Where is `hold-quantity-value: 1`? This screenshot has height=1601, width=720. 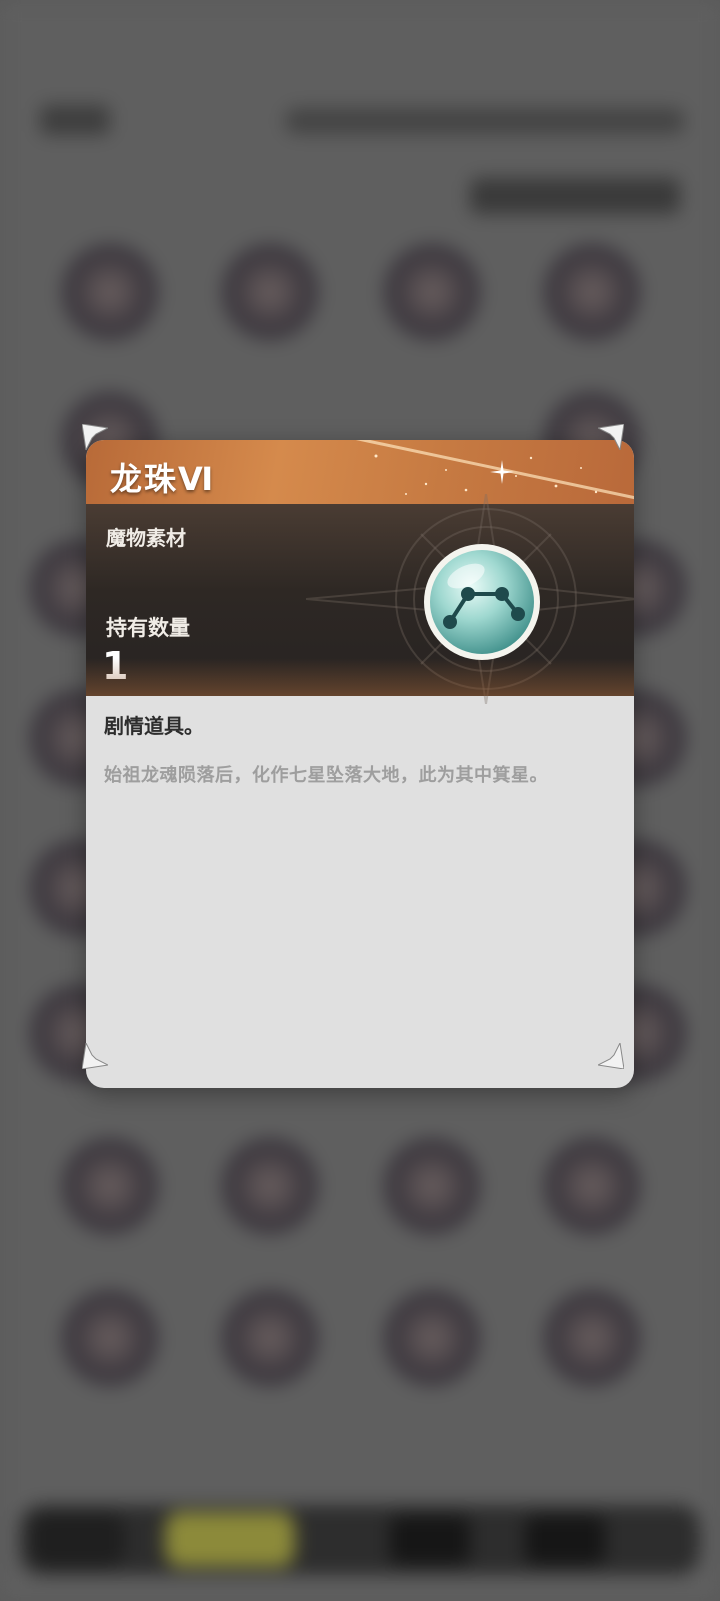
hold-quantity-value: 1 is located at coordinates (115, 666).